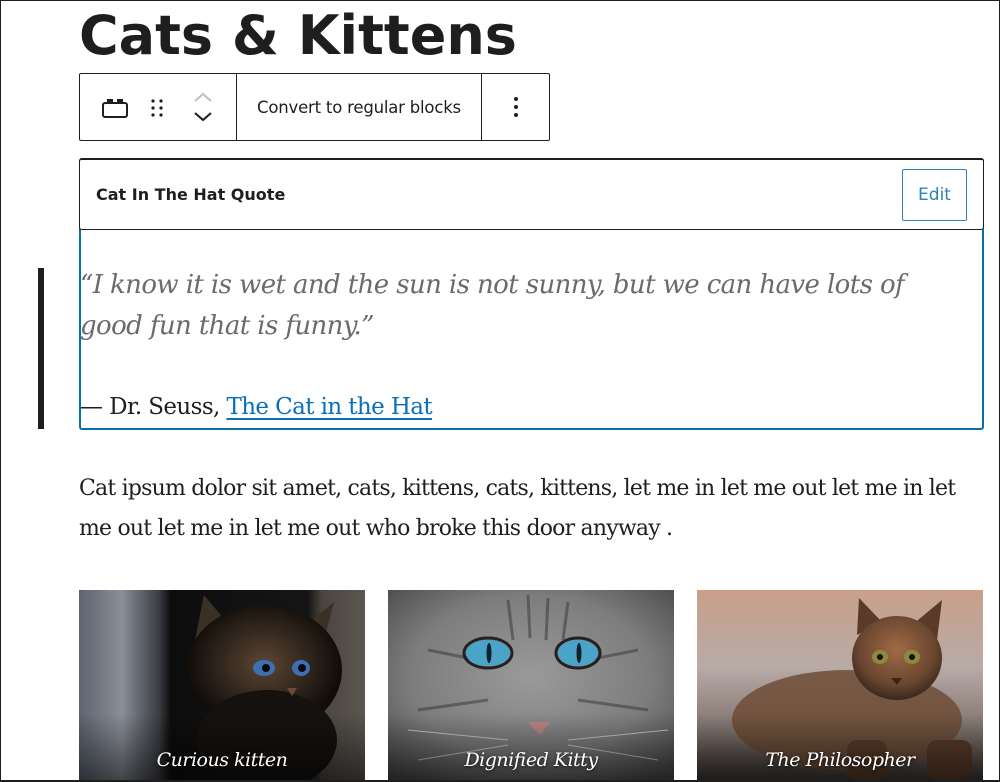 This screenshot has width=1000, height=782. Describe the element at coordinates (840, 760) in the screenshot. I see `gallery-caption: The Philosopher` at that location.